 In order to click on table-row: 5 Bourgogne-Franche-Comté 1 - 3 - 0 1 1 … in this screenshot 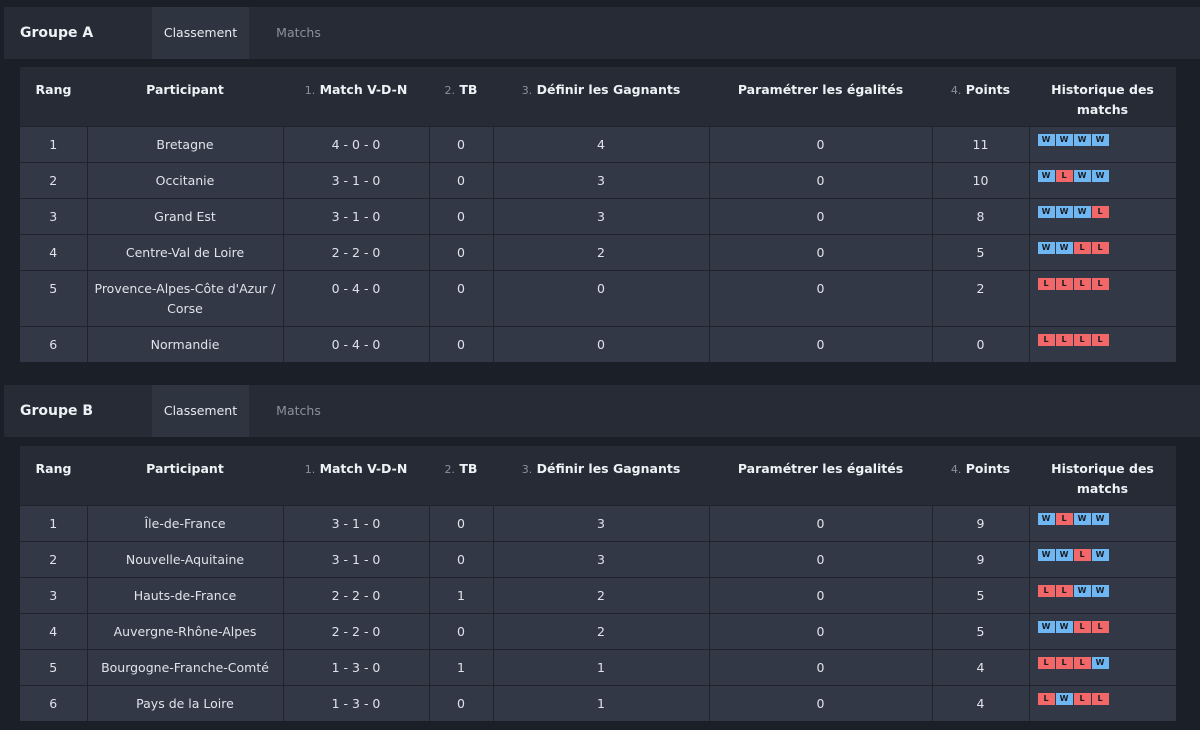, I will do `click(598, 667)`.